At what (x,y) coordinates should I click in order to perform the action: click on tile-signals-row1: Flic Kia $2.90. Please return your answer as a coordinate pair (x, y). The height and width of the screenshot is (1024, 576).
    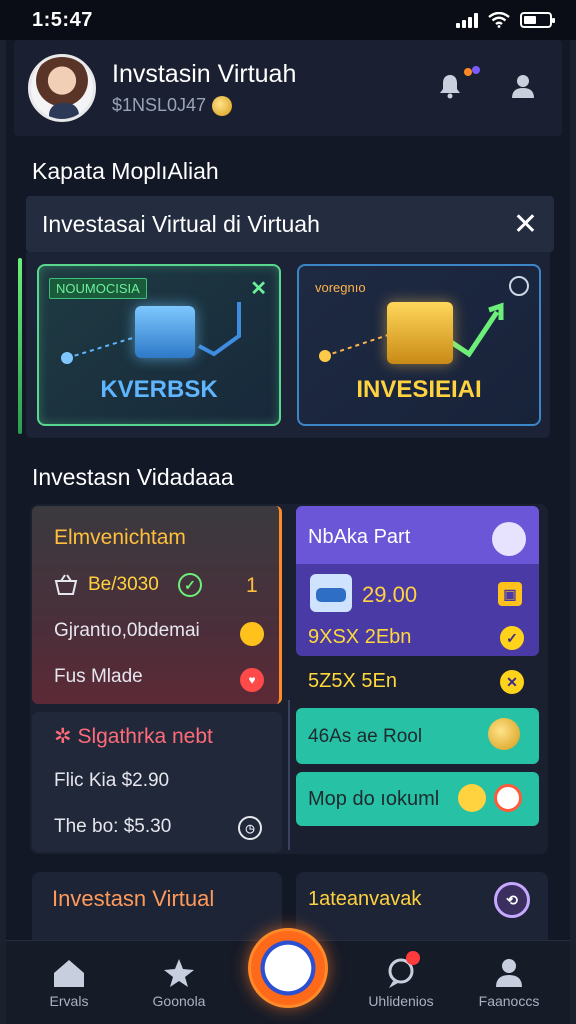
    Looking at the image, I should click on (112, 780).